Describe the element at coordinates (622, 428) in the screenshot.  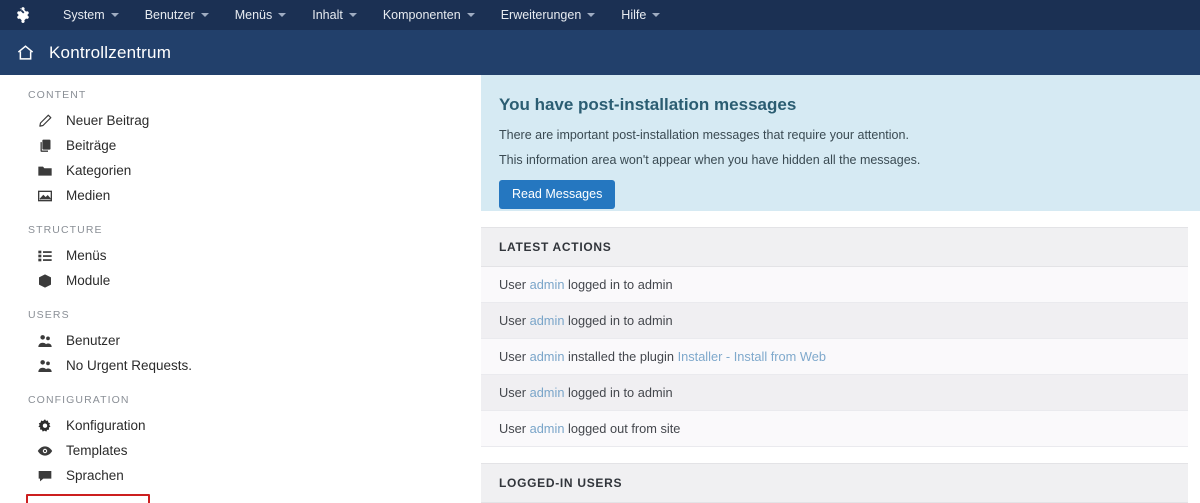
I see `row-text-post: logged out from site` at that location.